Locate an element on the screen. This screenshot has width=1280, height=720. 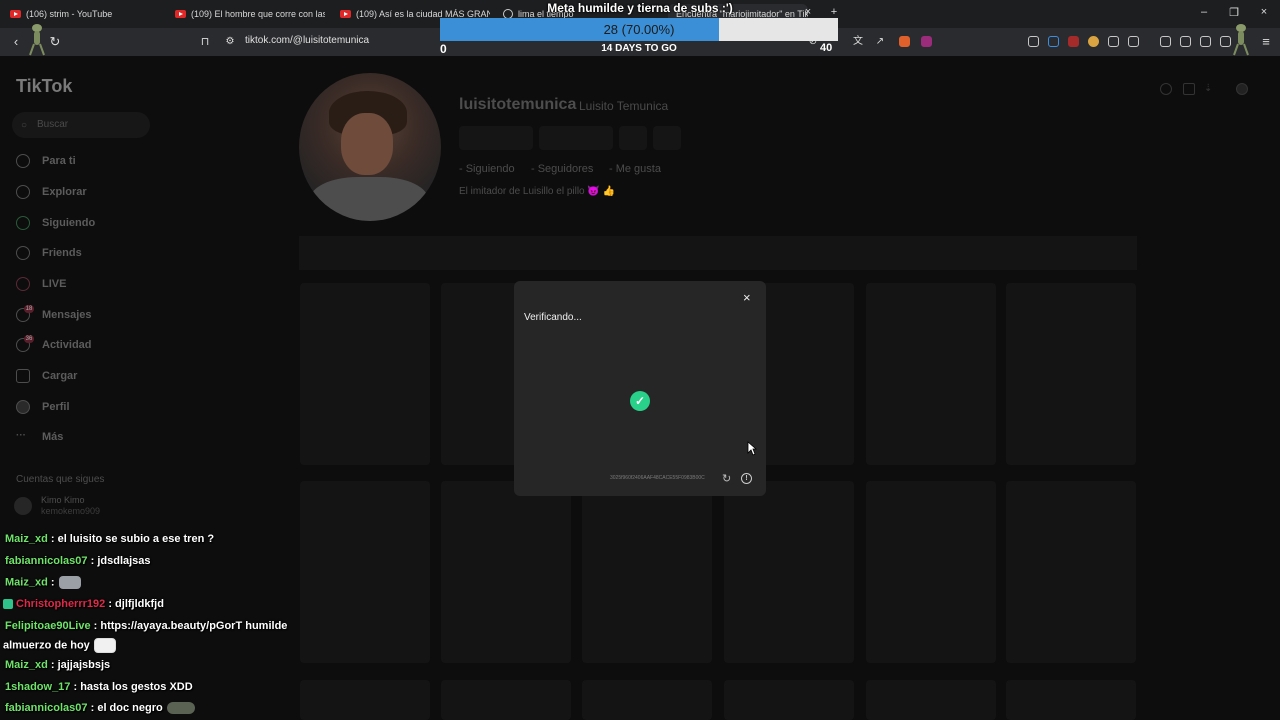
chat-message: Maiz_xd : jajjajsbsjs is located at coordinates (58, 665).